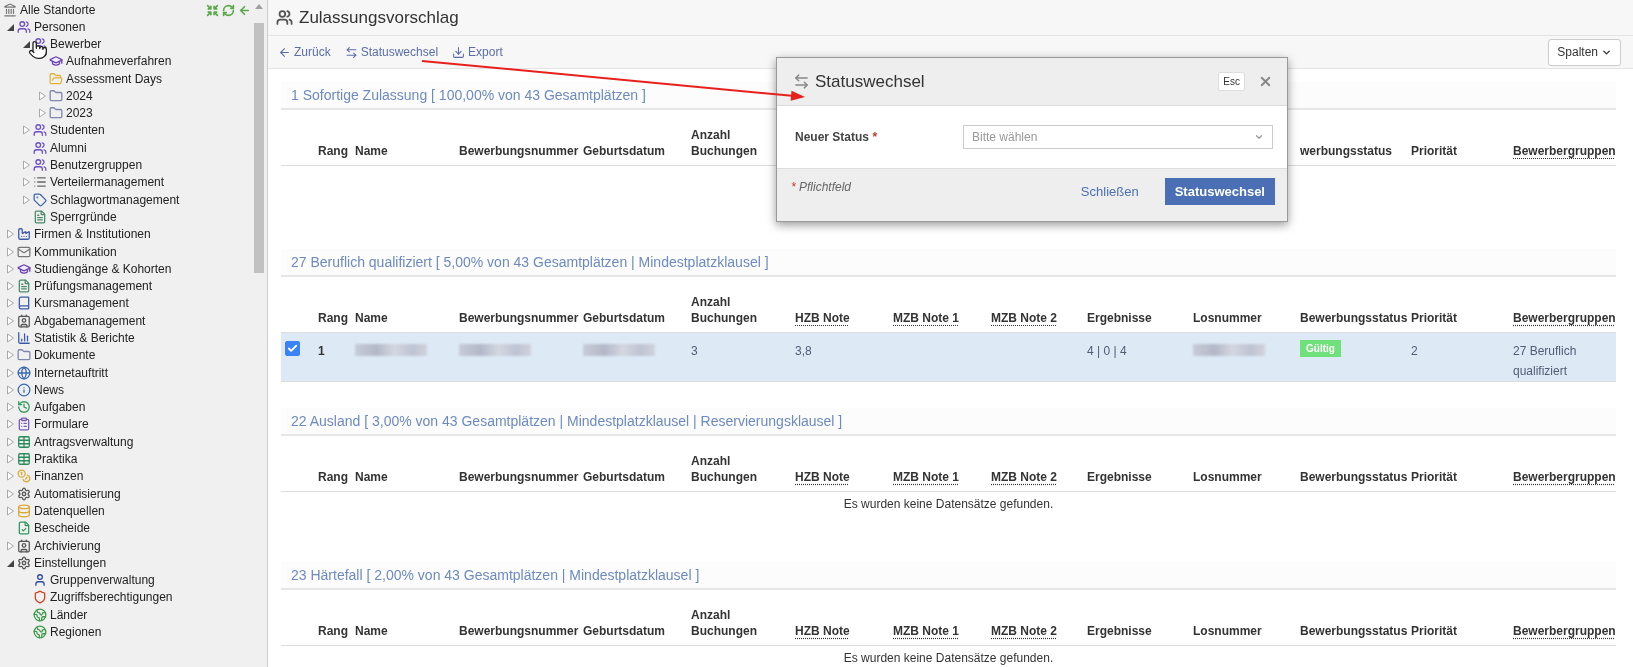 The height and width of the screenshot is (667, 1633). What do you see at coordinates (84, 234) in the screenshot?
I see `tree-item: Firmen & Institutionen` at bounding box center [84, 234].